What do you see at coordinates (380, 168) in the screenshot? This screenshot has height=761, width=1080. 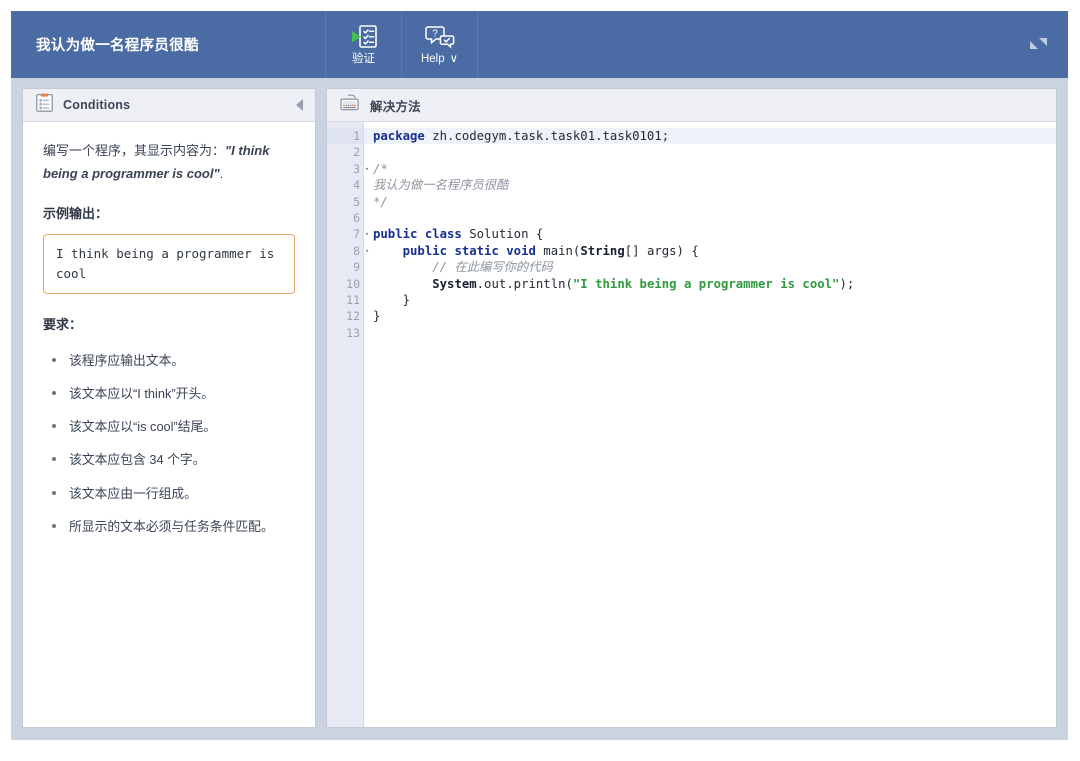 I see `code-token-cmt: /*` at bounding box center [380, 168].